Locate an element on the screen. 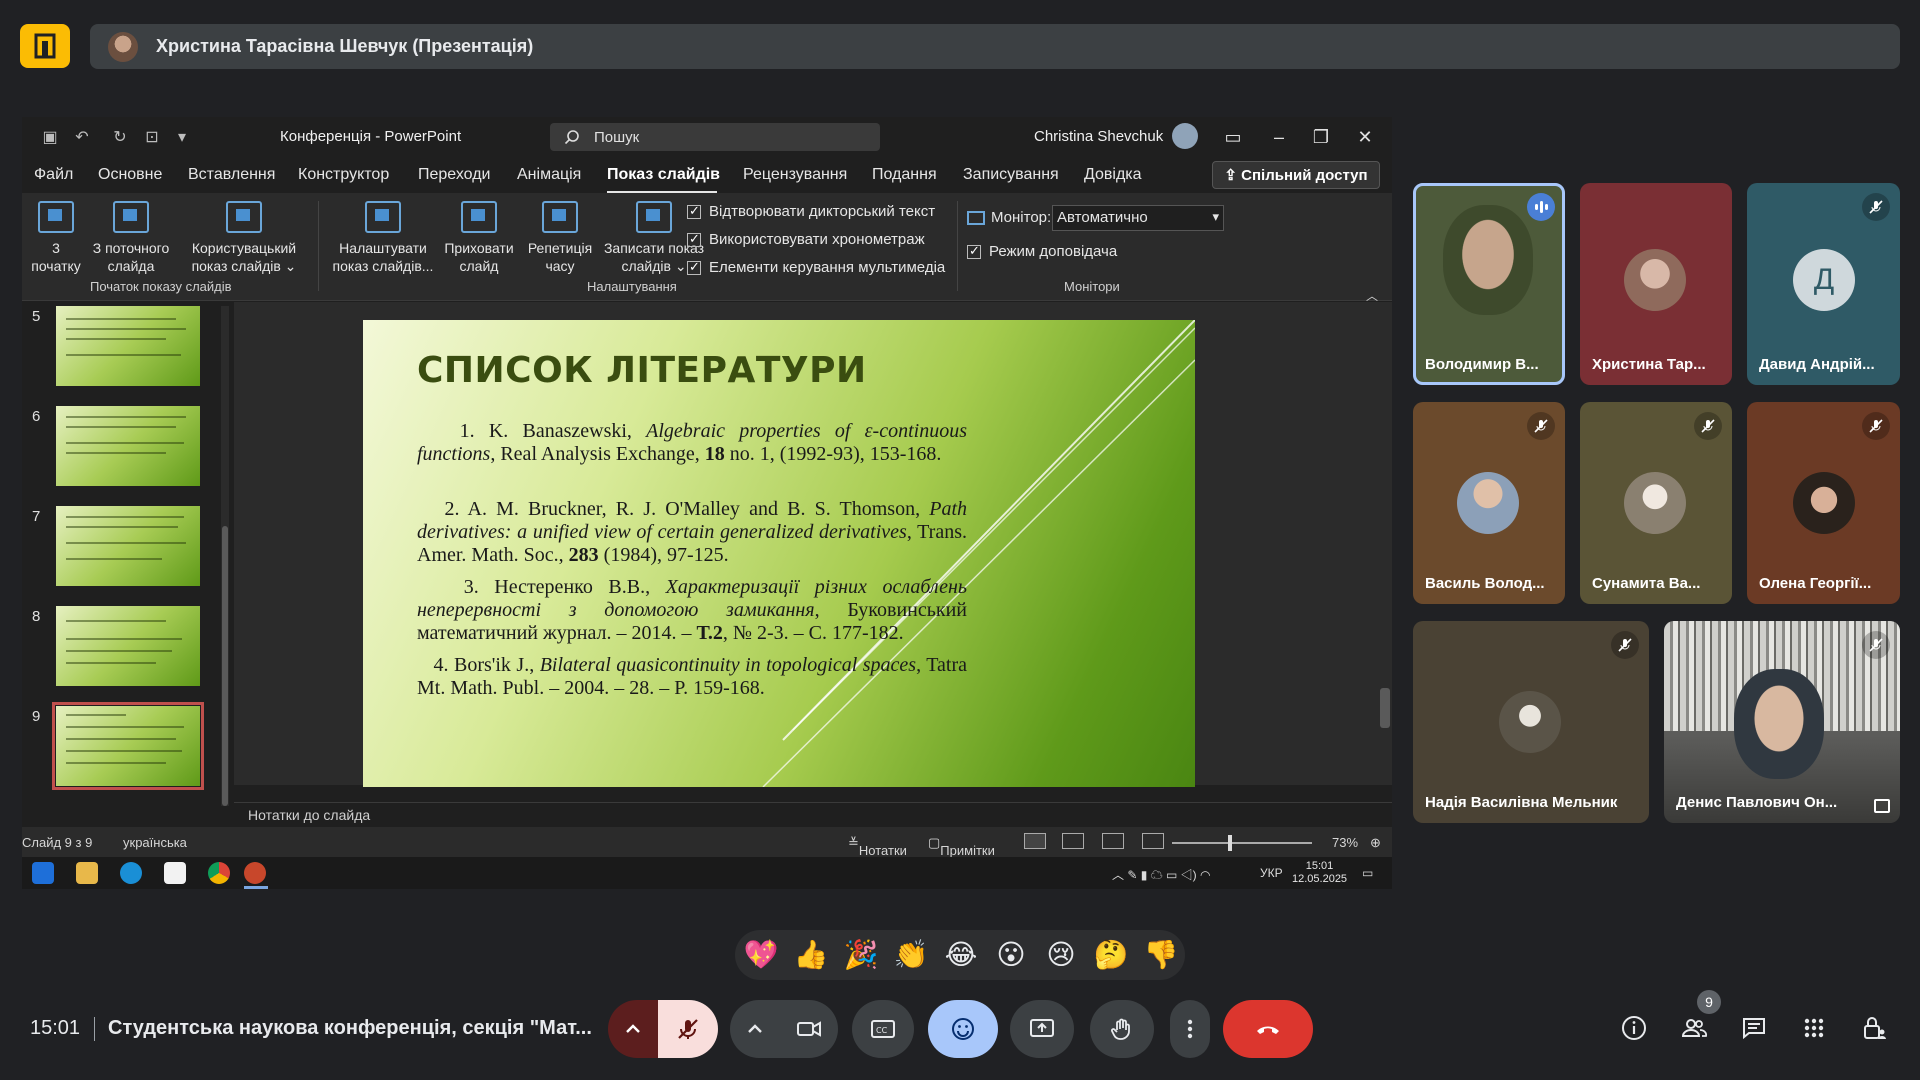 The width and height of the screenshot is (1920, 1080). present-icon: ⊡ is located at coordinates (152, 137).